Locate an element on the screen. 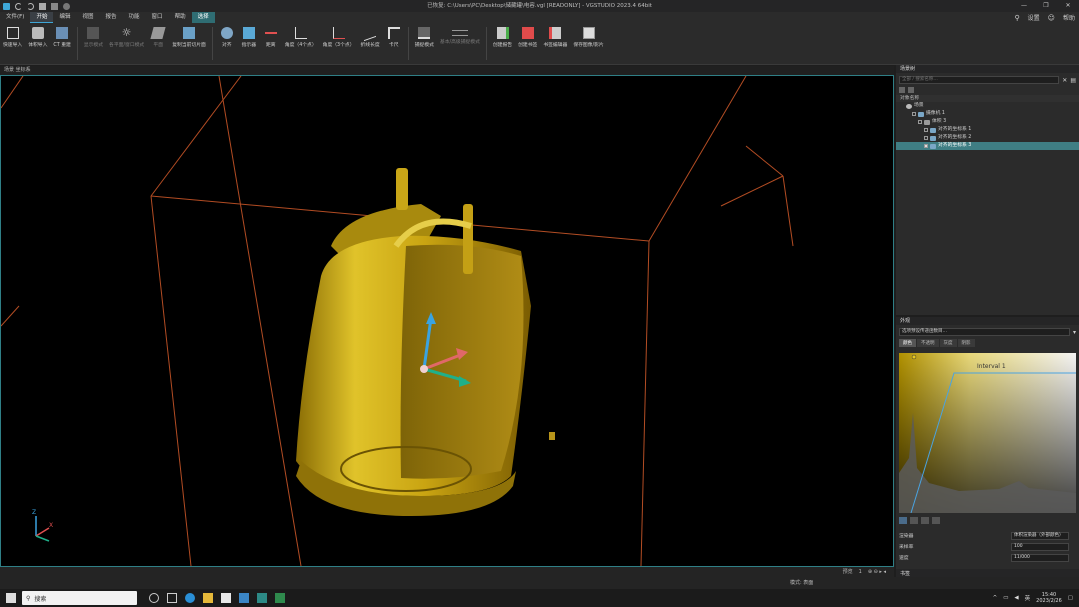 This screenshot has width=1079, height=607. redo-icon is located at coordinates (30, 6).